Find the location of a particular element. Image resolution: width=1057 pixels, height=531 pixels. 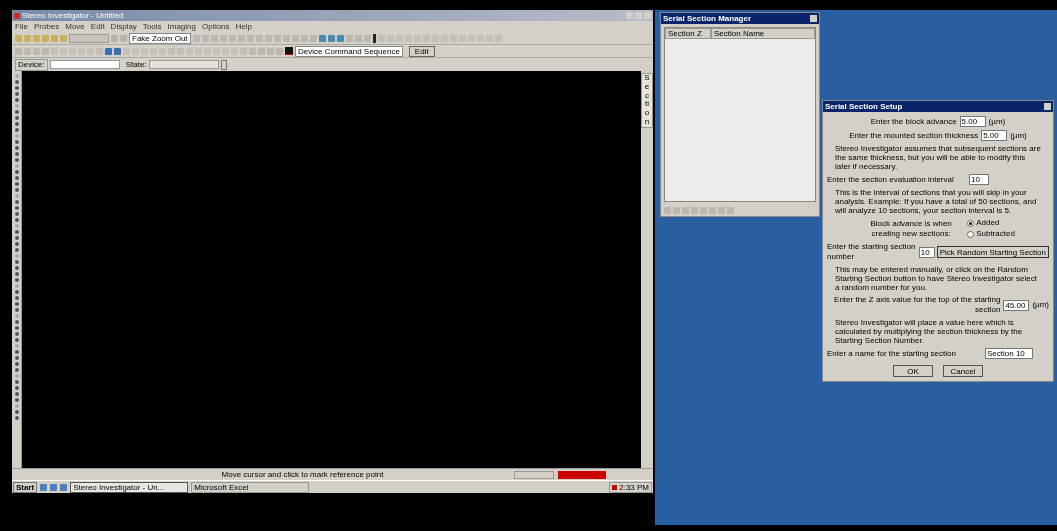

menu-item: Display is located at coordinates (123, 26).